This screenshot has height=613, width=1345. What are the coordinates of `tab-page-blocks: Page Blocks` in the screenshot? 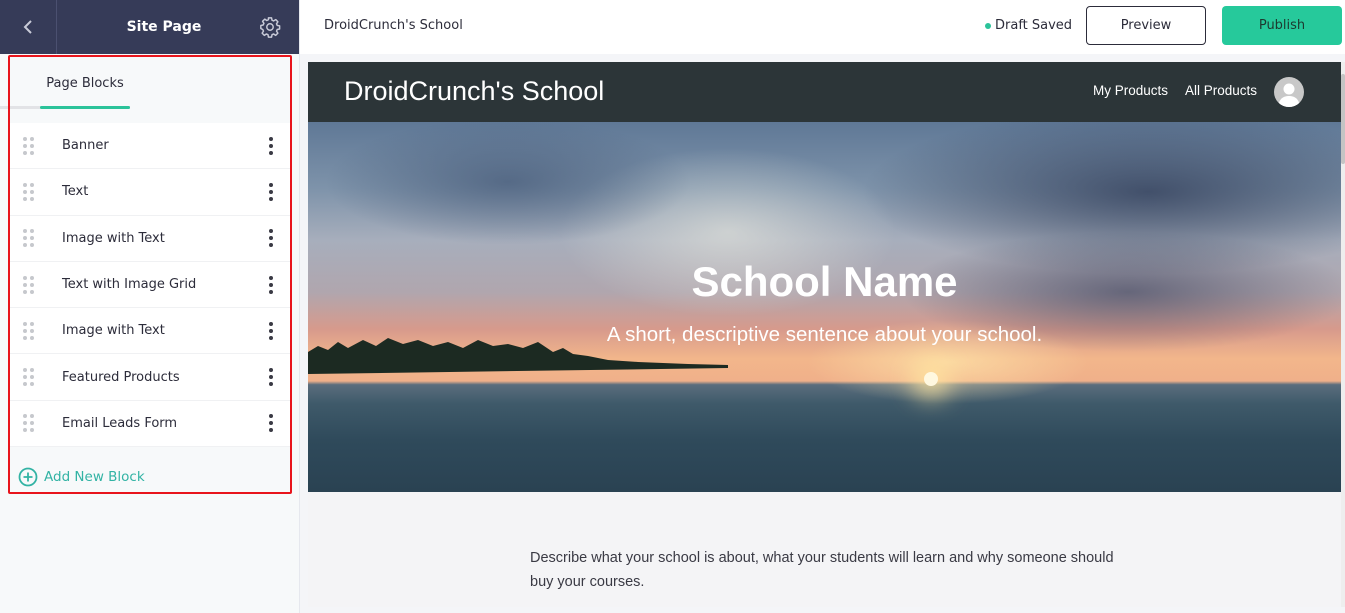 It's located at (85, 83).